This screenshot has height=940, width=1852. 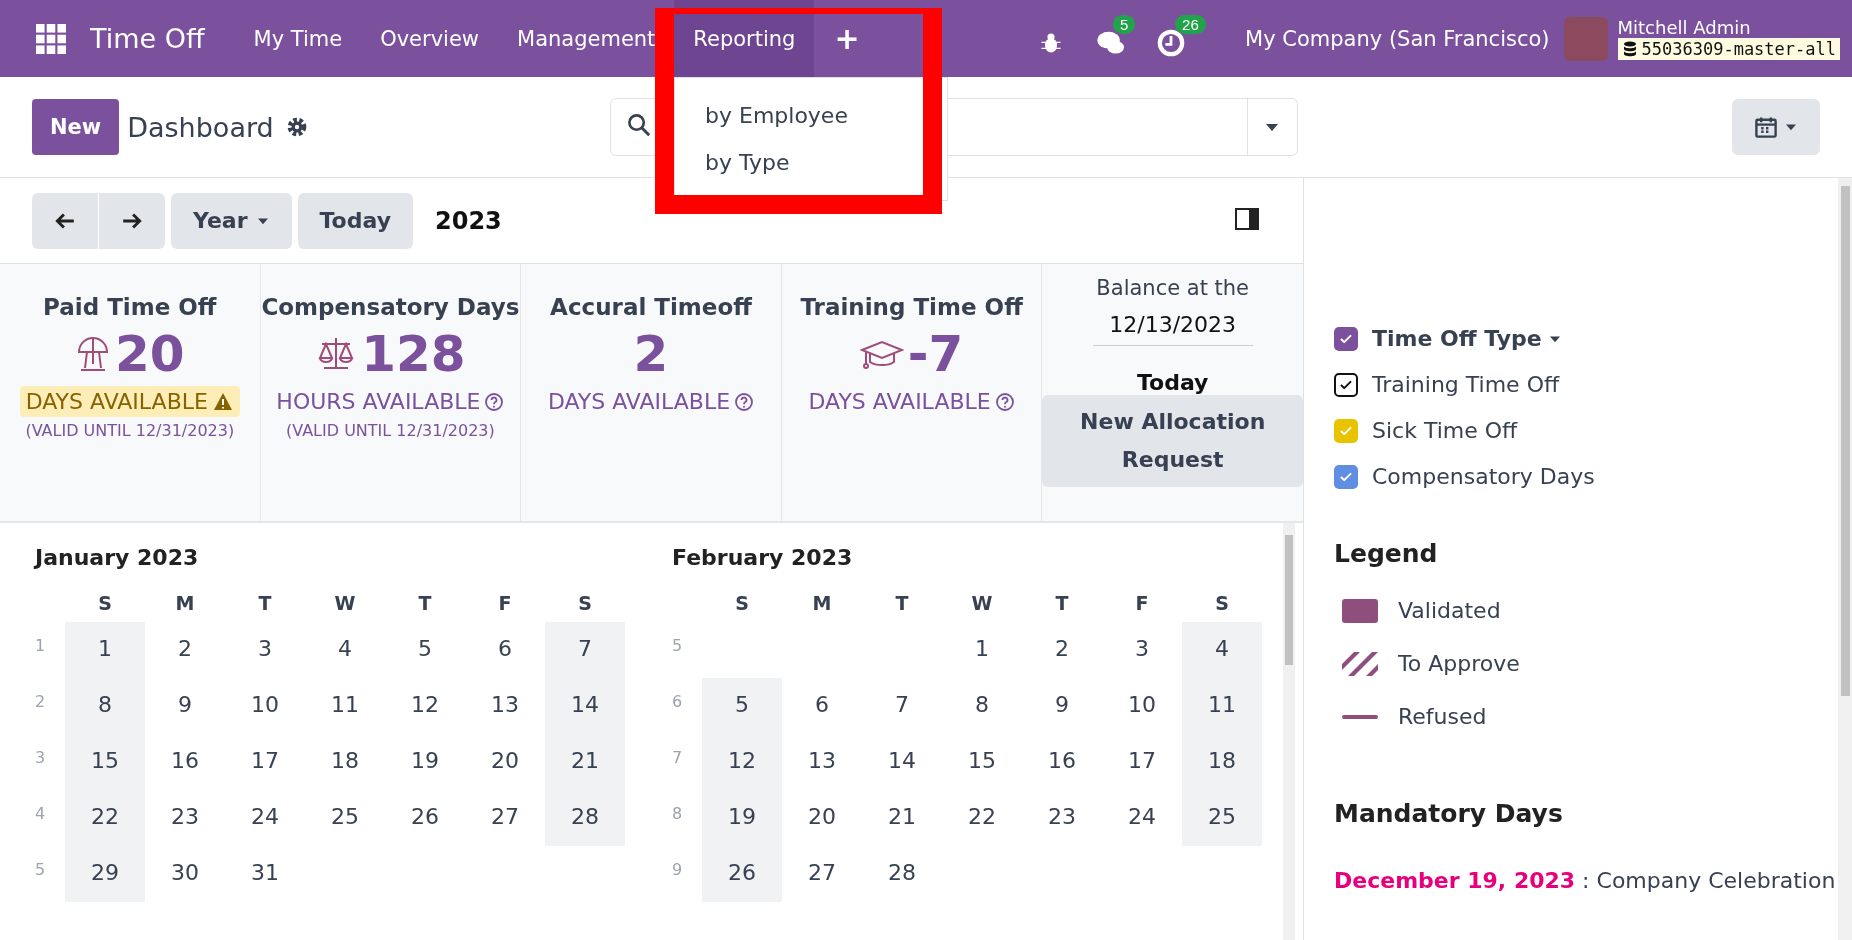 What do you see at coordinates (1172, 441) in the screenshot?
I see `new-allocation-button: New Allocation Request` at bounding box center [1172, 441].